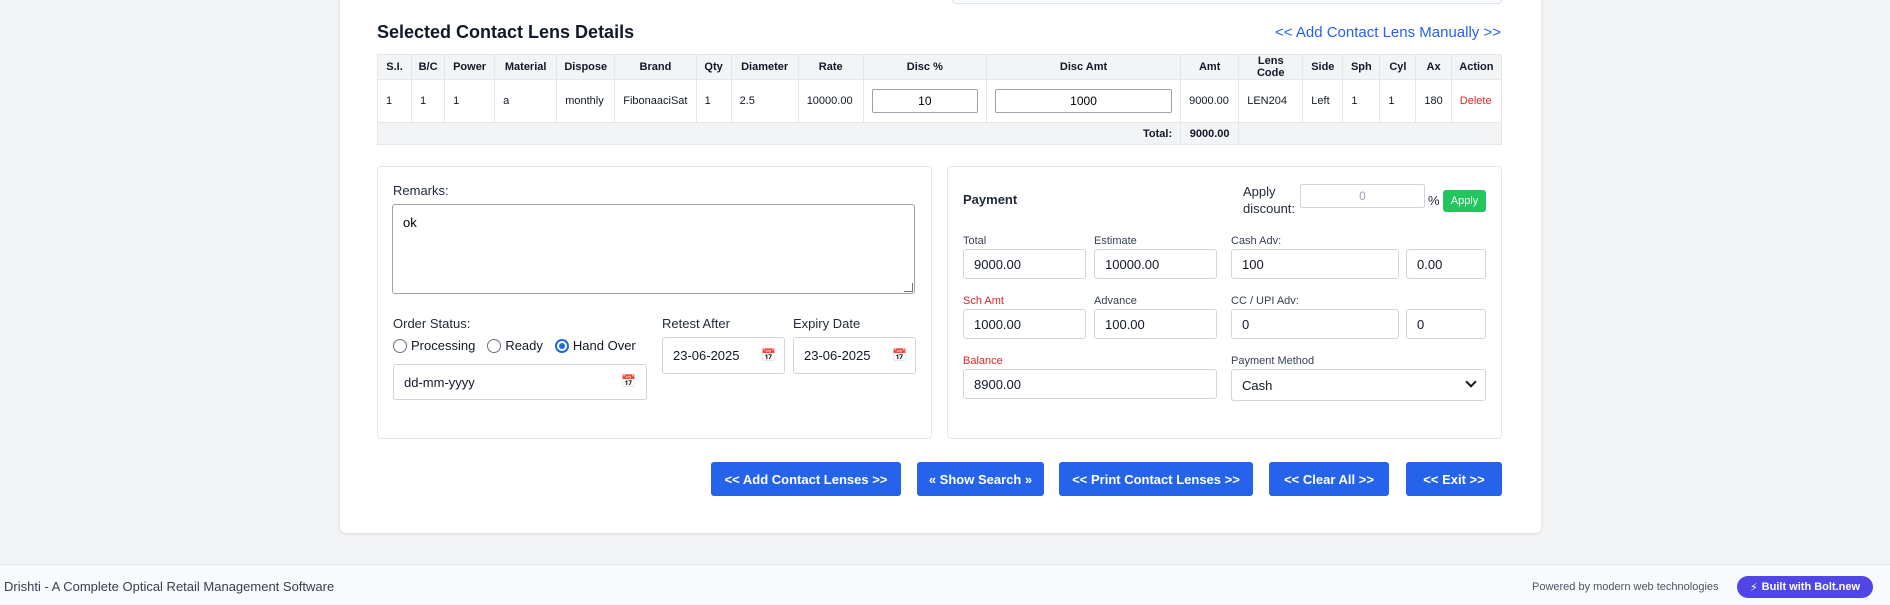  Describe the element at coordinates (586, 67) in the screenshot. I see `col-dispose: Dispose` at that location.